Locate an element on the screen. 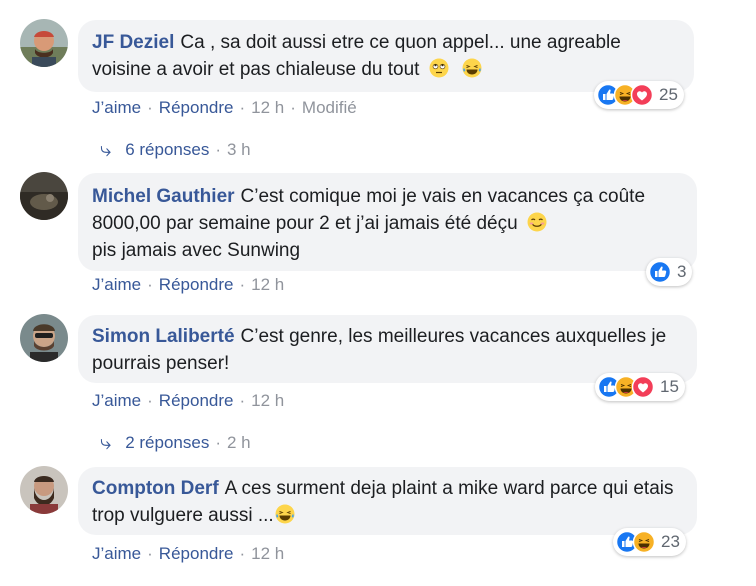 The image size is (756, 586). reaction-summary: 15 is located at coordinates (640, 387).